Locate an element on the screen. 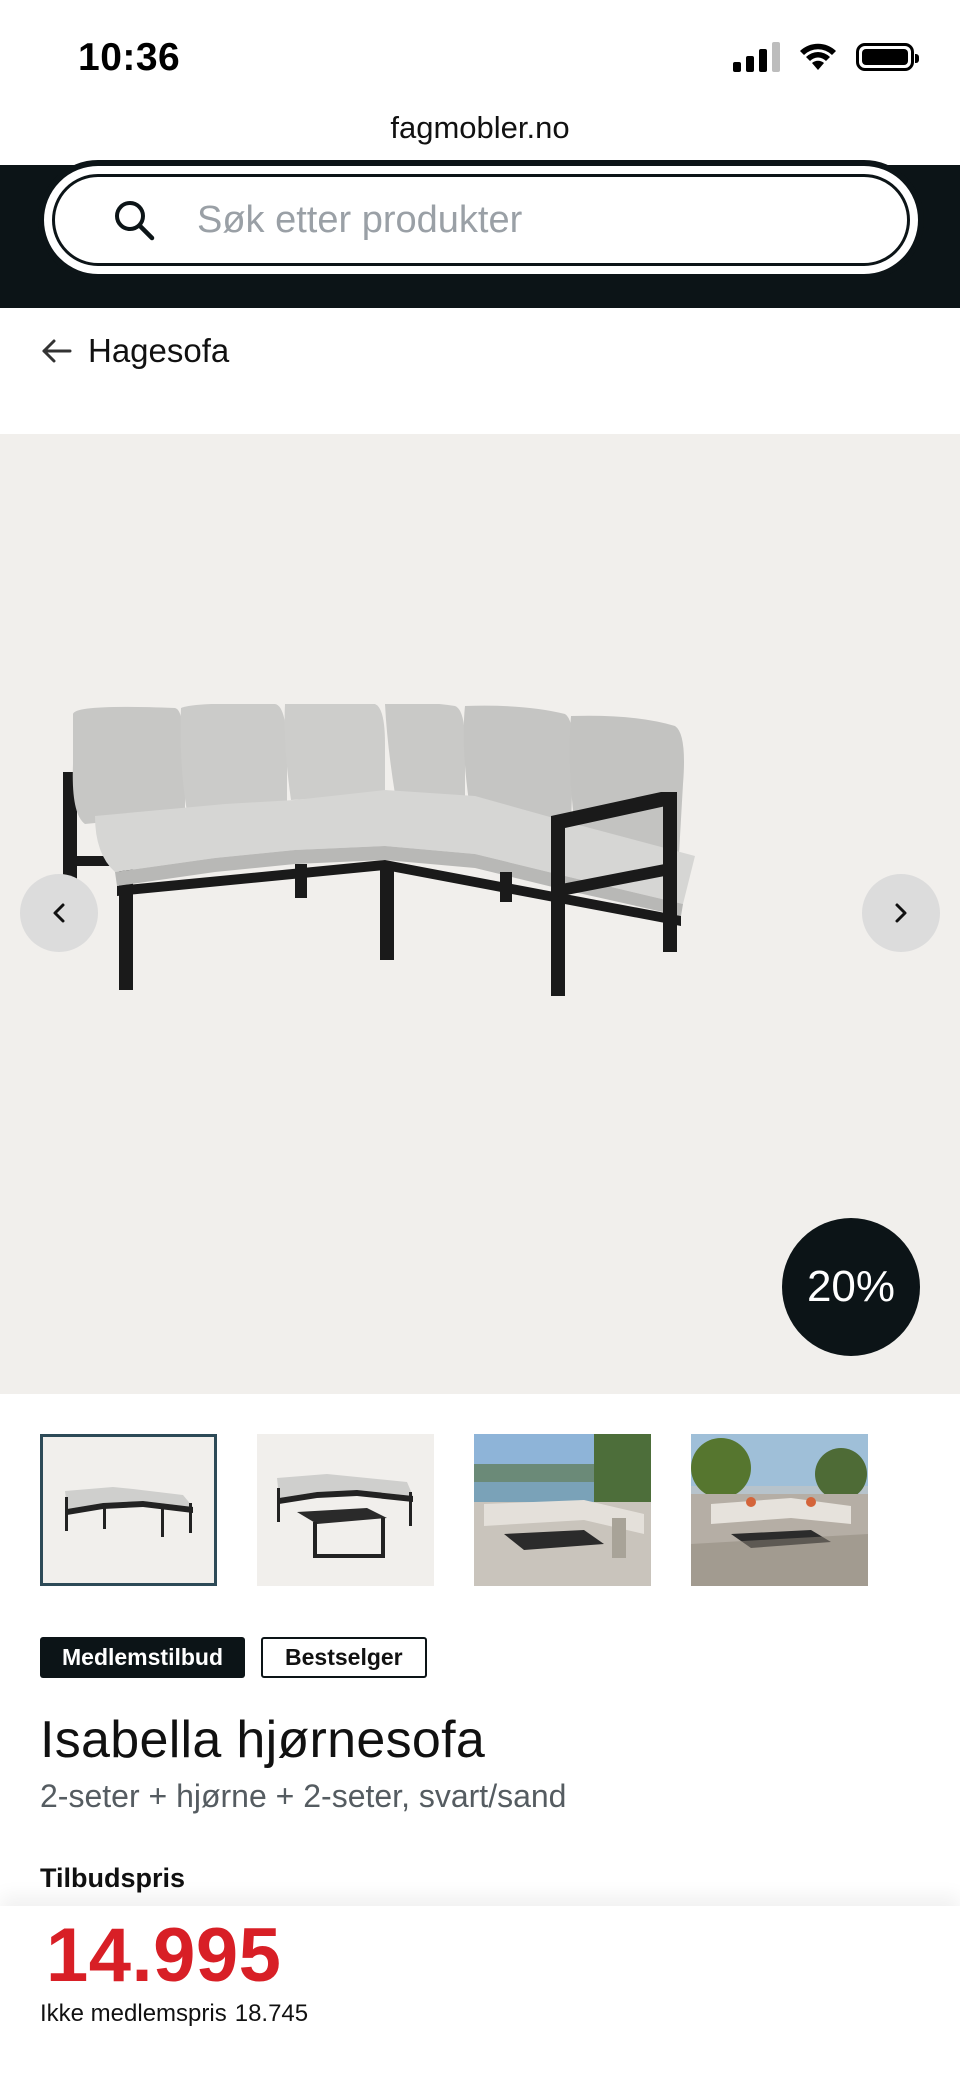 The height and width of the screenshot is (2078, 960). battery-icon is located at coordinates (887, 57).